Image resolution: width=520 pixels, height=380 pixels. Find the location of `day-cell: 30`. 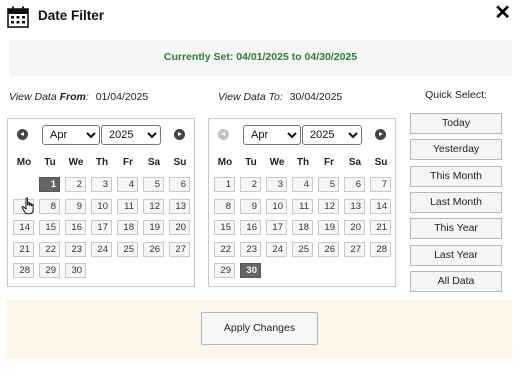

day-cell: 30 is located at coordinates (75, 270).